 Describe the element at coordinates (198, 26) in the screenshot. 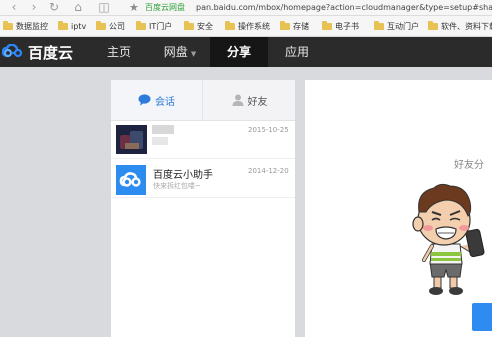

I see `bookmark-folder: 安全` at that location.